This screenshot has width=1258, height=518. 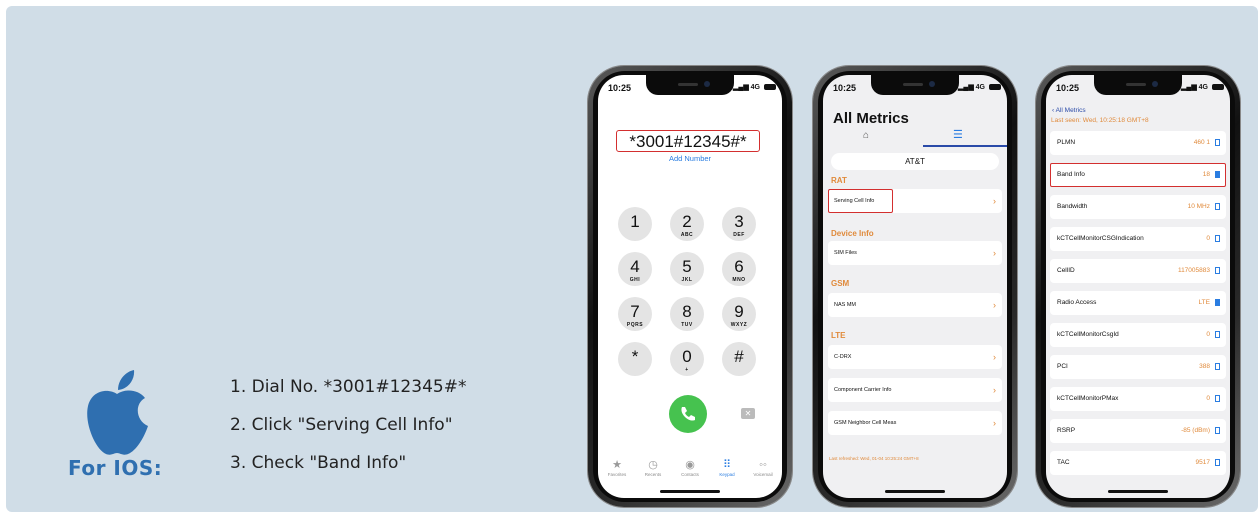 I want to click on last-seen-text: Last seen: Wed, 10:25:18 GMT+8, so click(x=1100, y=120).